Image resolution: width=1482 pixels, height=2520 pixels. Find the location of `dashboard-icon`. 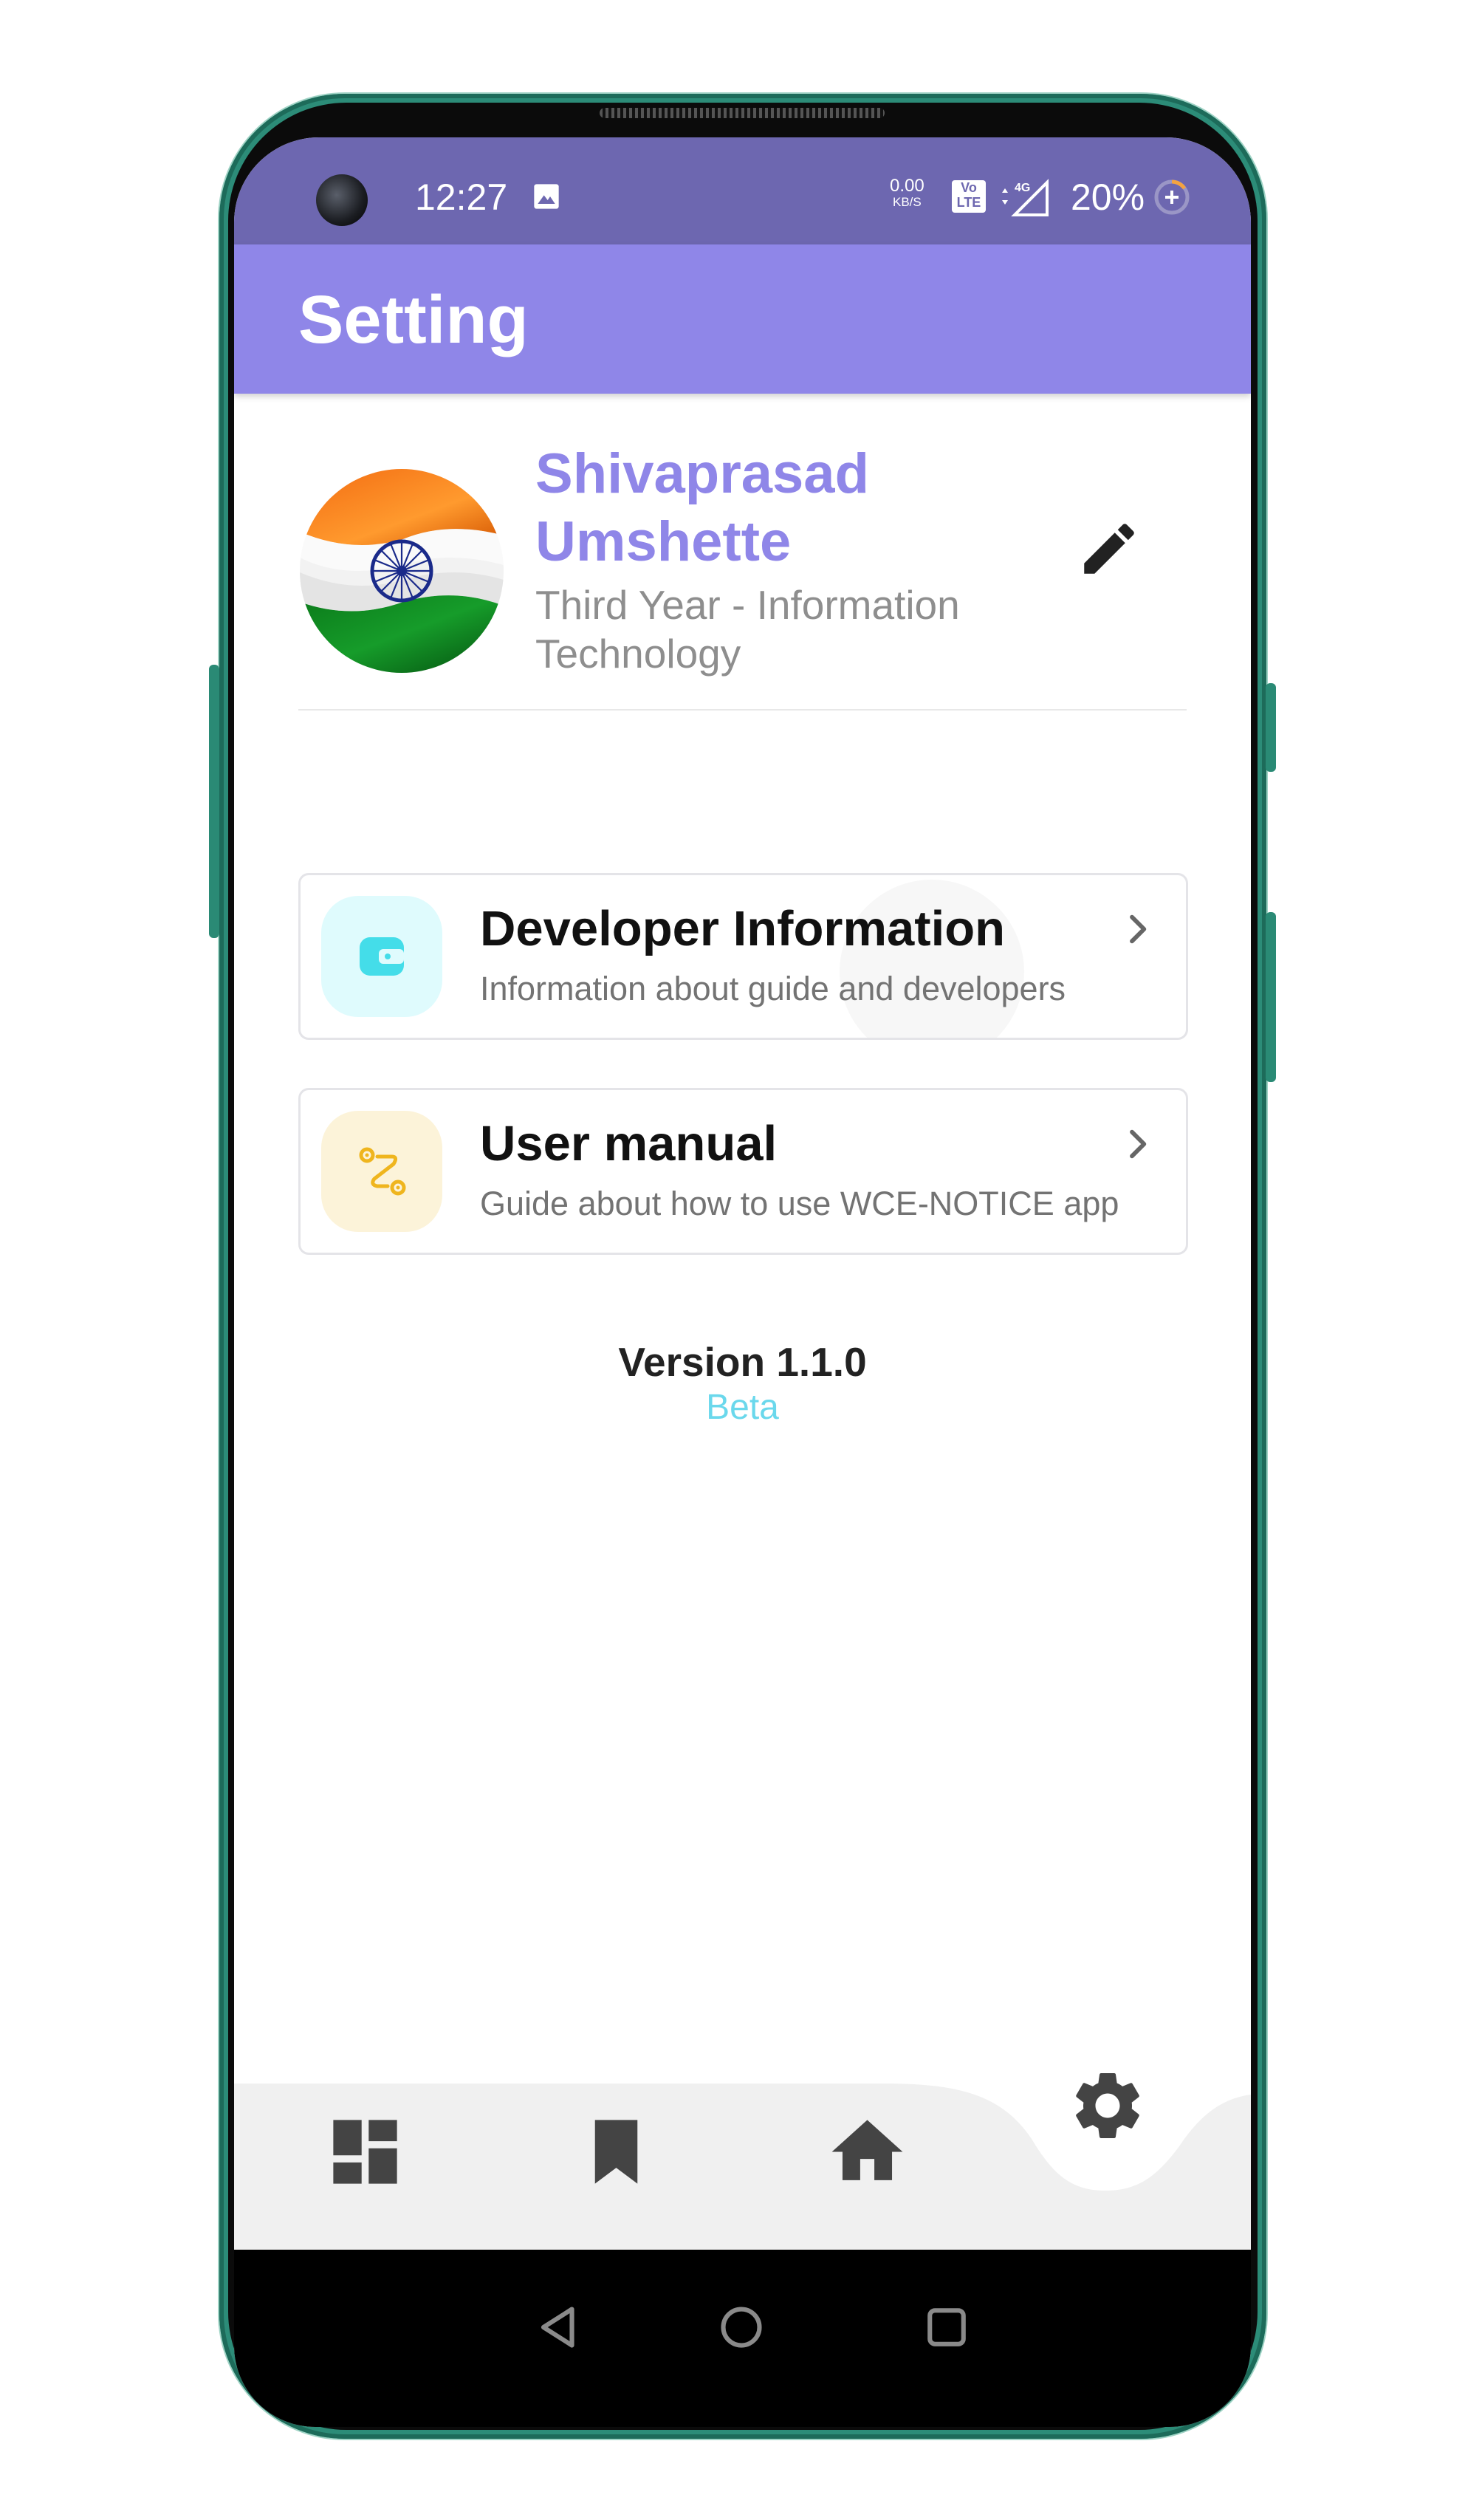

dashboard-icon is located at coordinates (365, 2151).